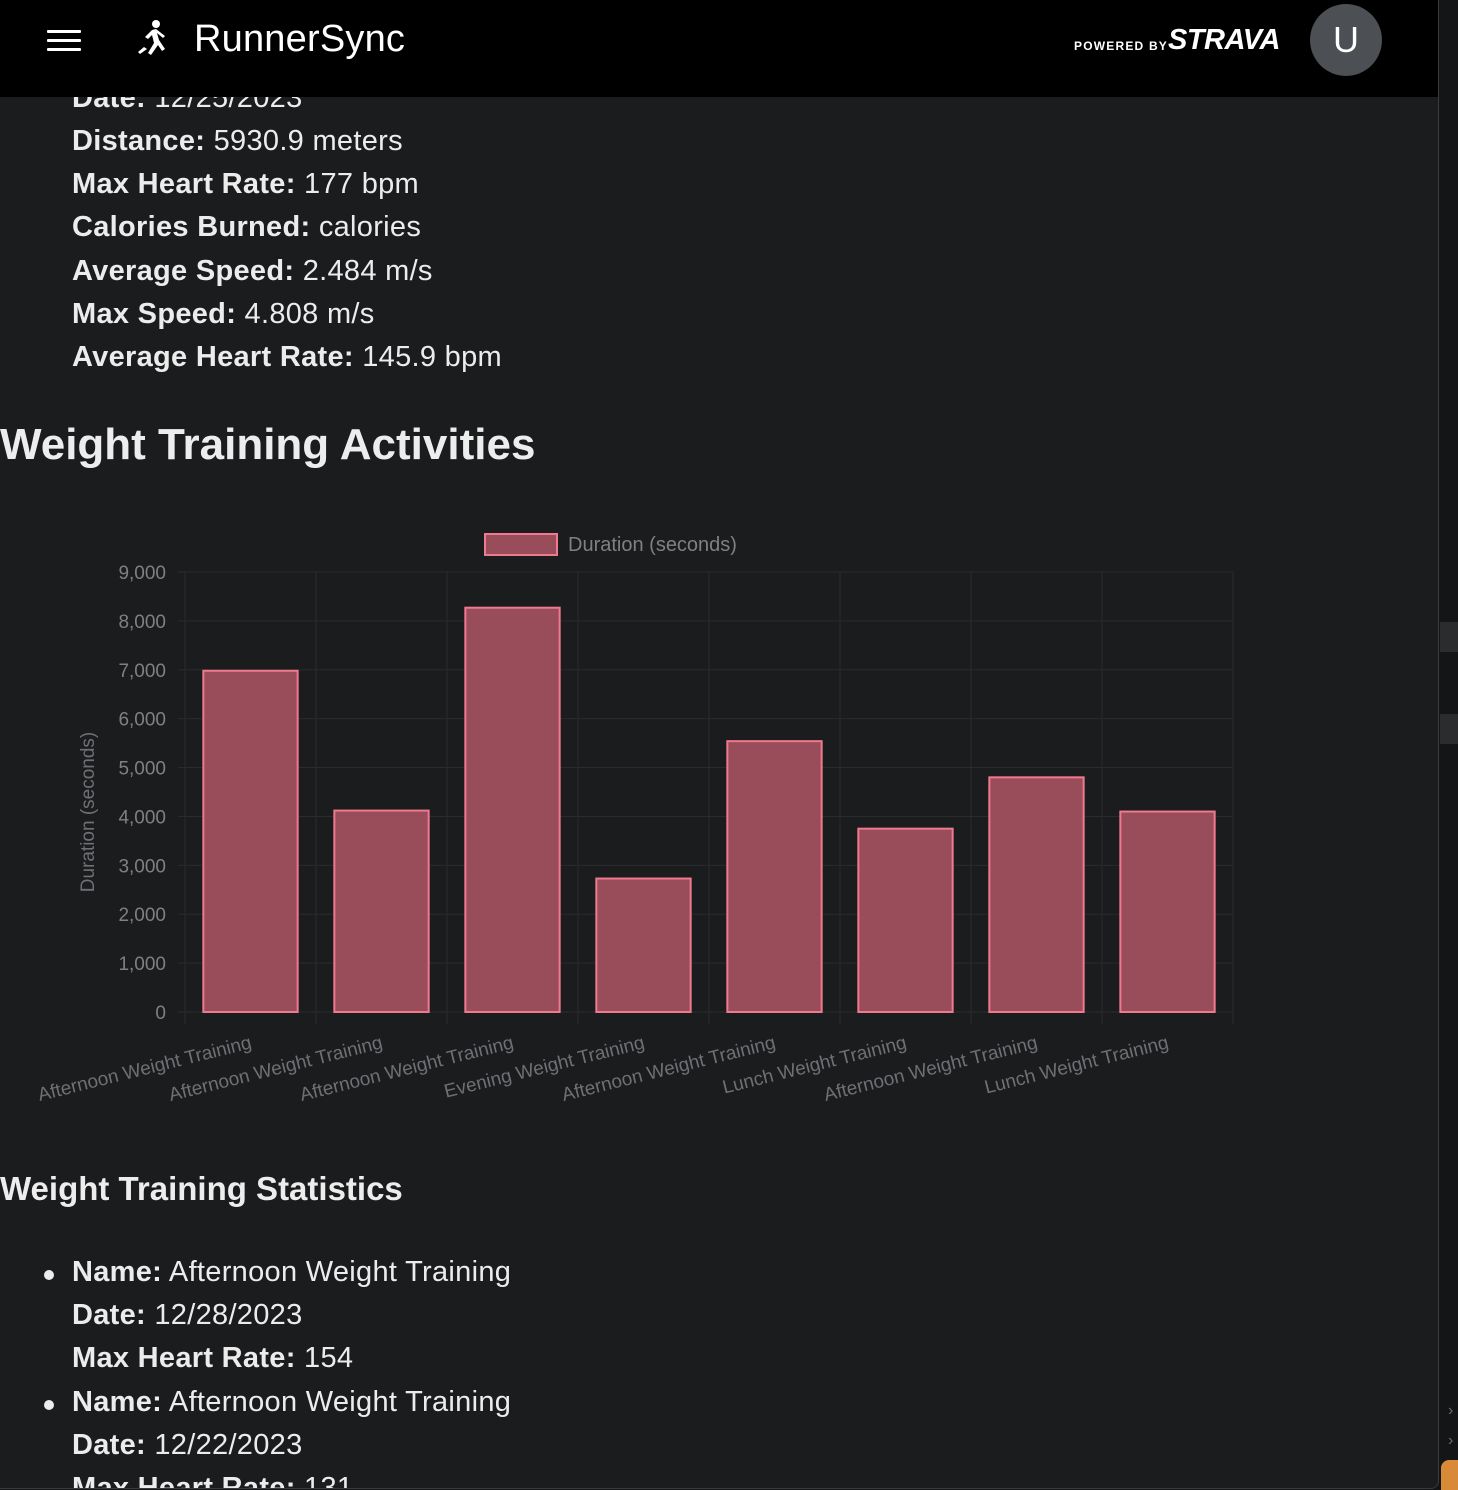 This screenshot has height=1490, width=1458. Describe the element at coordinates (151, 37) in the screenshot. I see `runner-icon` at that location.